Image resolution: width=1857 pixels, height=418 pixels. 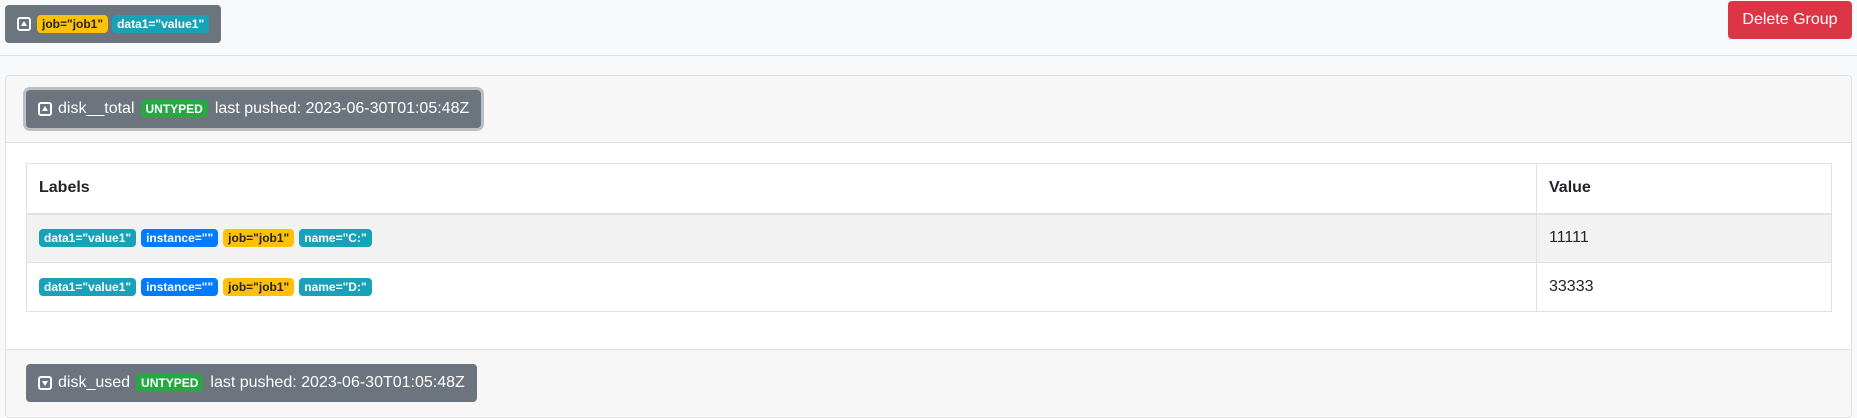 What do you see at coordinates (1790, 20) in the screenshot?
I see `delete-group-button: Delete Group` at bounding box center [1790, 20].